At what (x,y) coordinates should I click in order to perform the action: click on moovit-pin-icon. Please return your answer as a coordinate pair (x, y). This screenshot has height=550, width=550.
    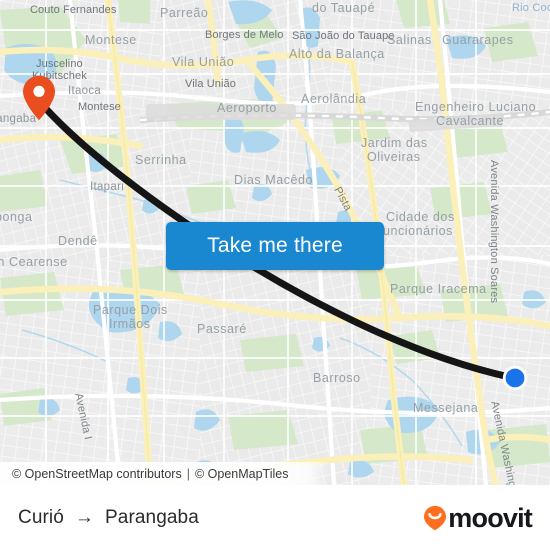
    Looking at the image, I should click on (435, 518).